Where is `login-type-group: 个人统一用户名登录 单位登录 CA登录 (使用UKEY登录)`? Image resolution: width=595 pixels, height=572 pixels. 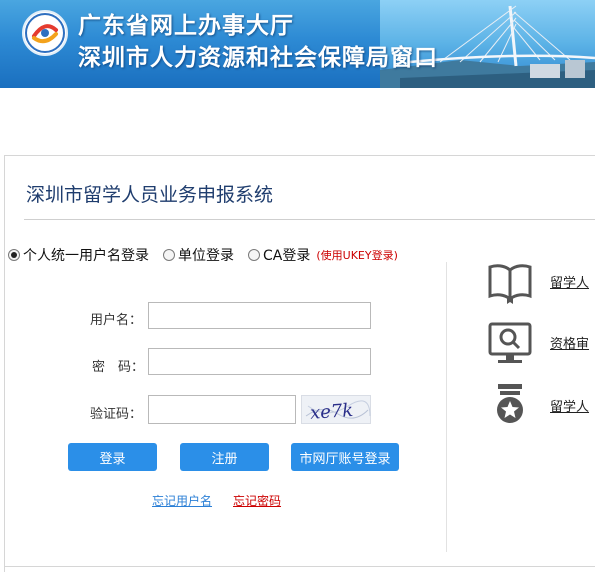 login-type-group: 个人统一用户名登录 单位登录 CA登录 (使用UKEY登录) is located at coordinates (203, 255).